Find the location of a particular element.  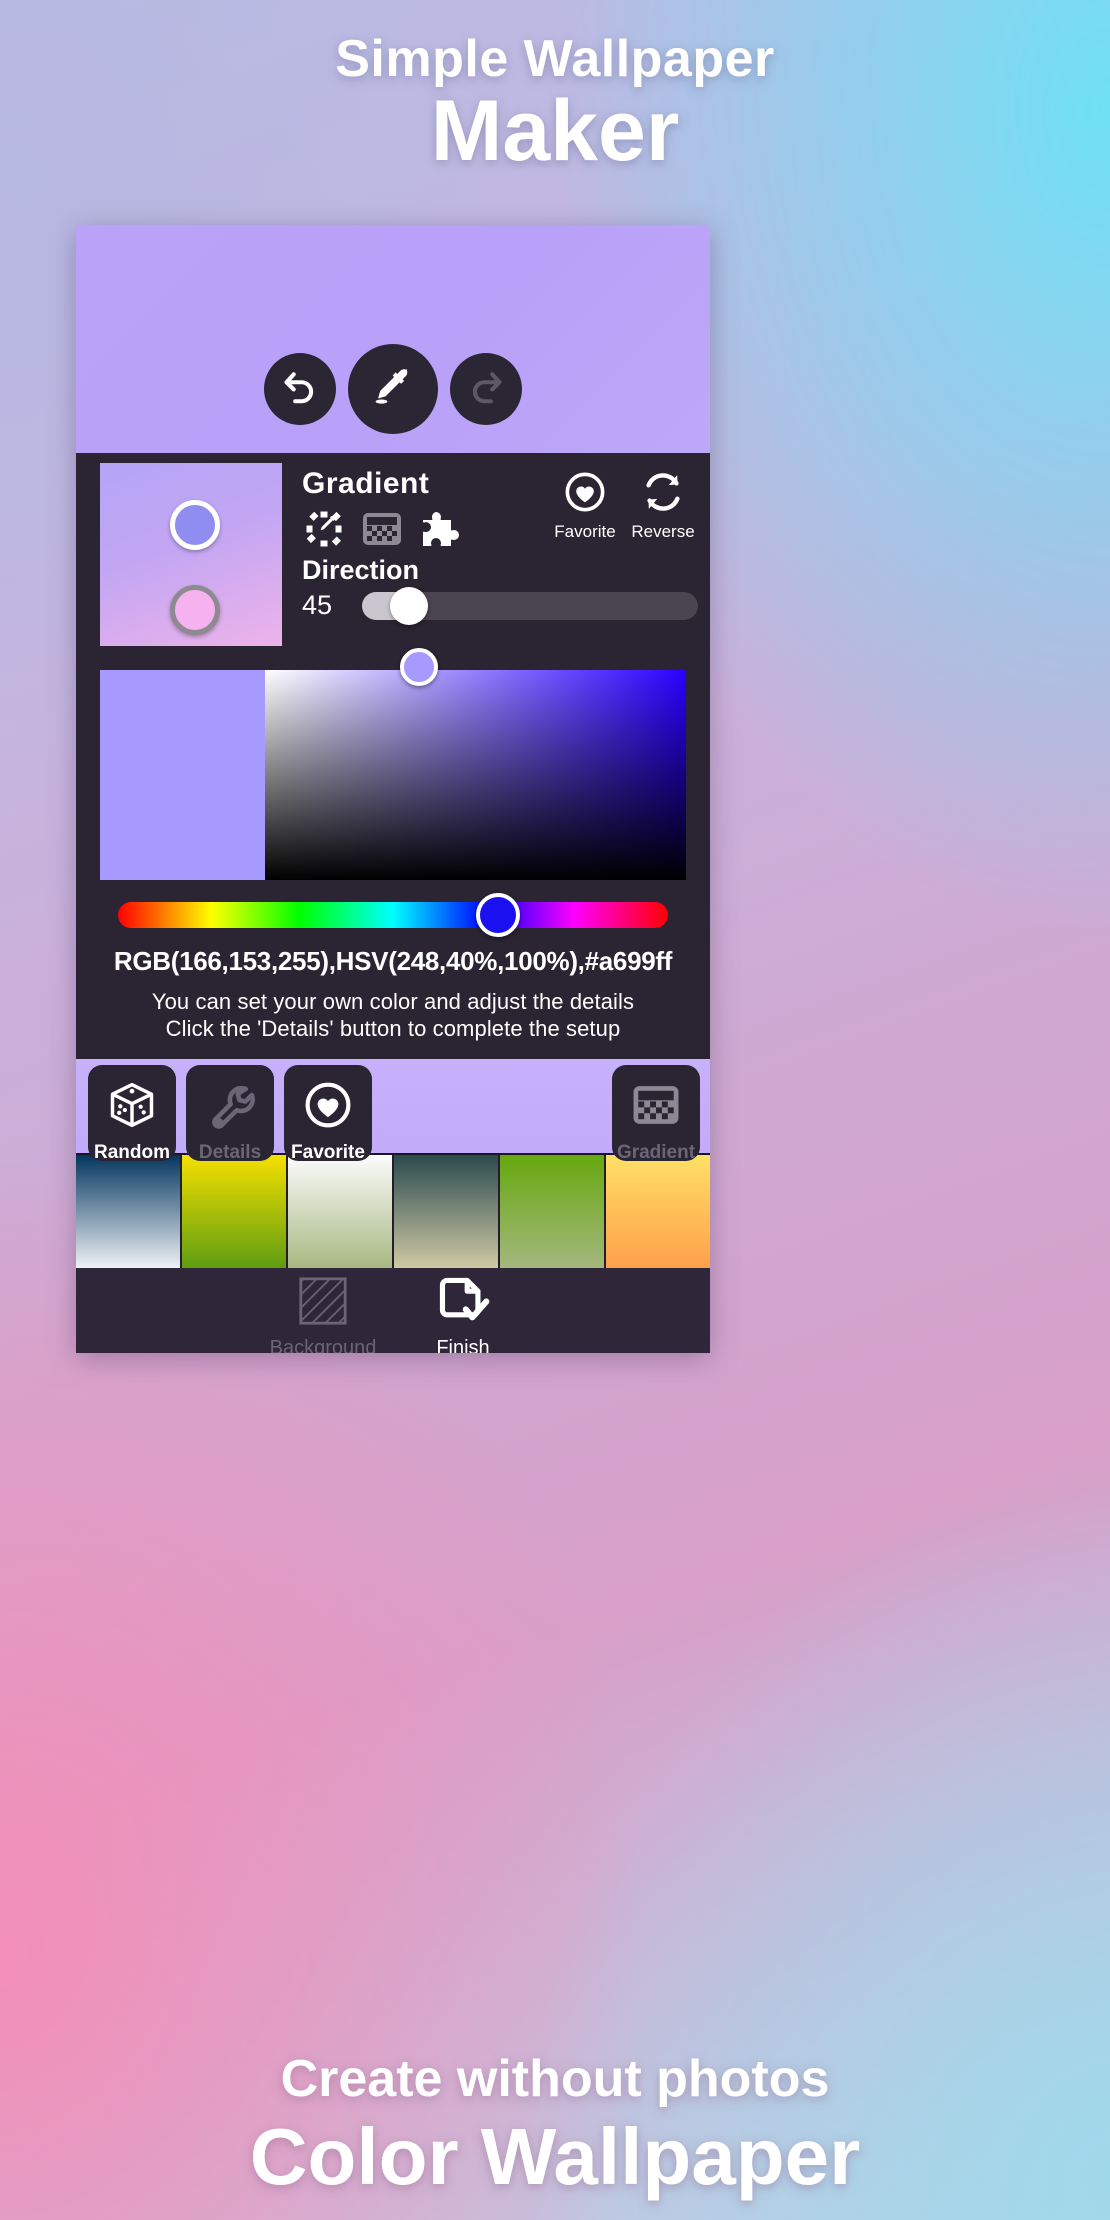

gradient-settings-row: Gradient Favorite Reverse Direction 45 is located at coordinates (393, 549).